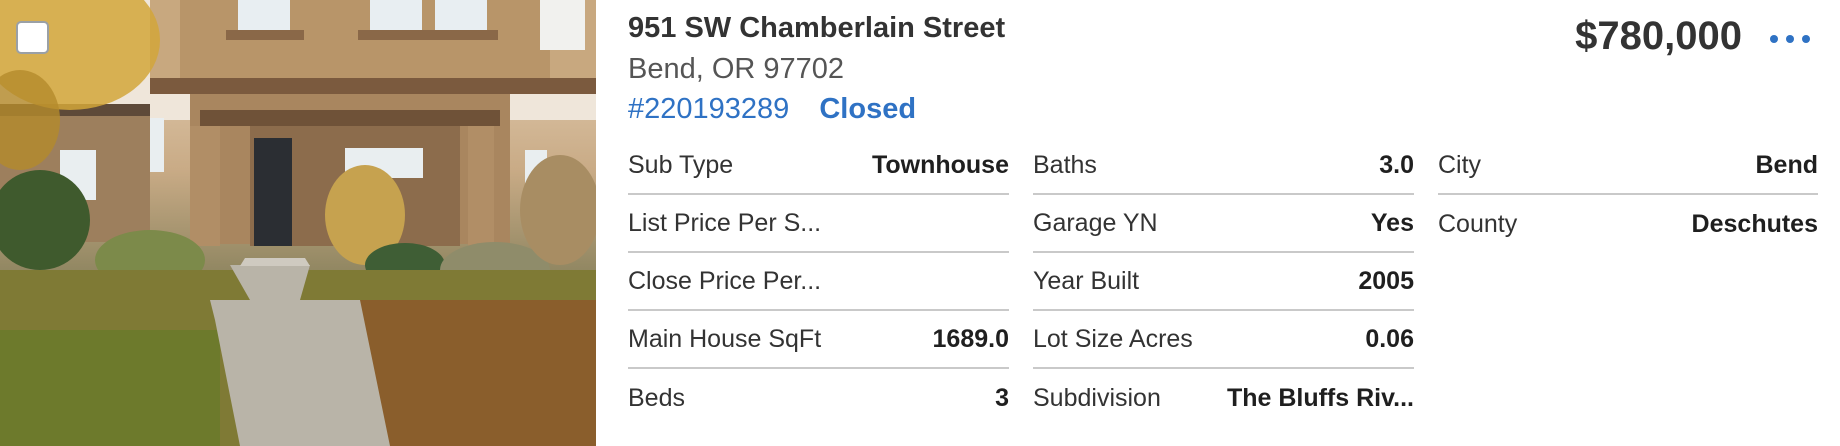 This screenshot has height=446, width=1840. Describe the element at coordinates (1002, 398) in the screenshot. I see `detail-value: 3` at that location.